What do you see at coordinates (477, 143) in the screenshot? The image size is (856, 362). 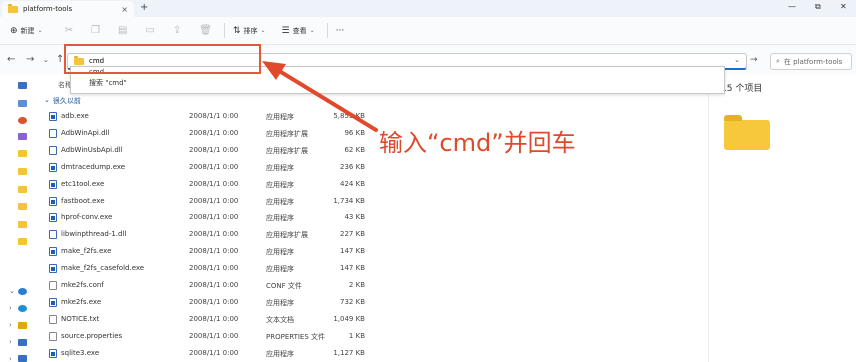 I see `annotation-text: 输入“cmd”并回车` at bounding box center [477, 143].